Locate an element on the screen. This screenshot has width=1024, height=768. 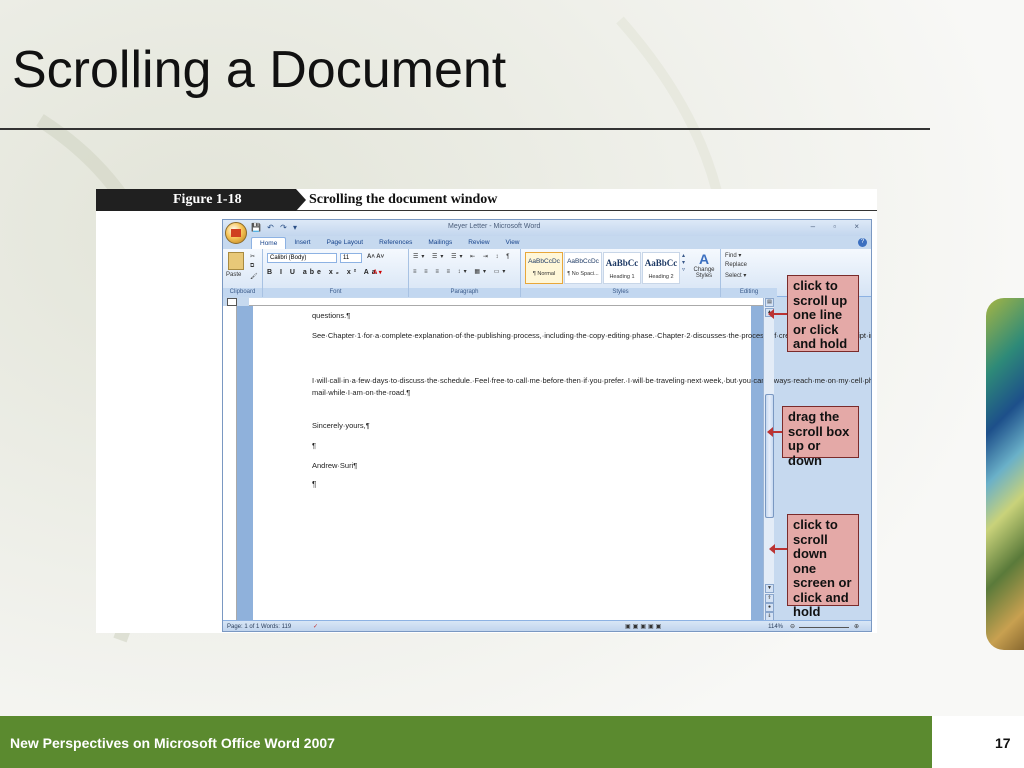
zoom-in-icon: ⊕ is located at coordinates (856, 626).